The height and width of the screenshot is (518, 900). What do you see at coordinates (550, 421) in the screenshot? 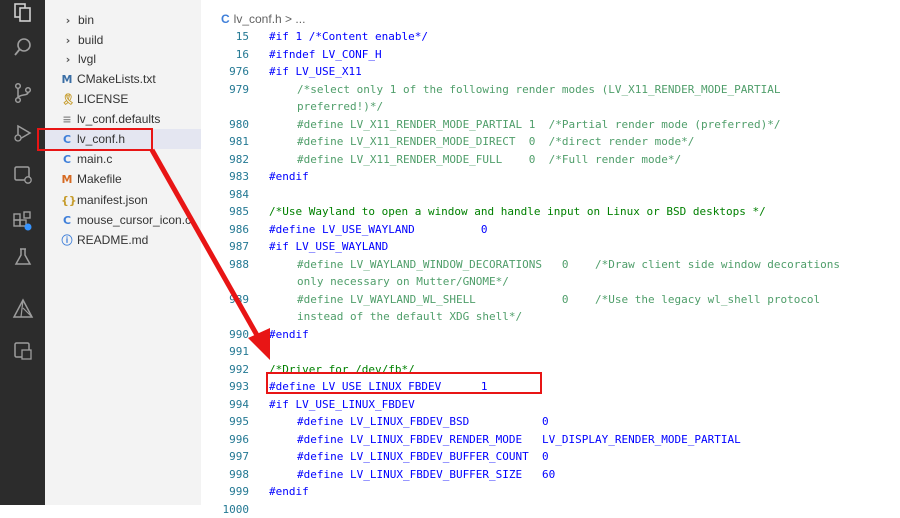
I see `code-line: 995 #define LV_LINUX_FBDEV_BSD 0` at bounding box center [550, 421].